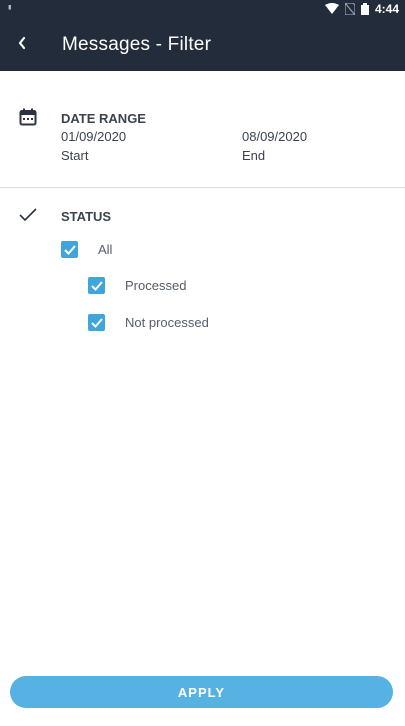 This screenshot has height=726, width=405. Describe the element at coordinates (28, 119) in the screenshot. I see `calendar-icon` at that location.